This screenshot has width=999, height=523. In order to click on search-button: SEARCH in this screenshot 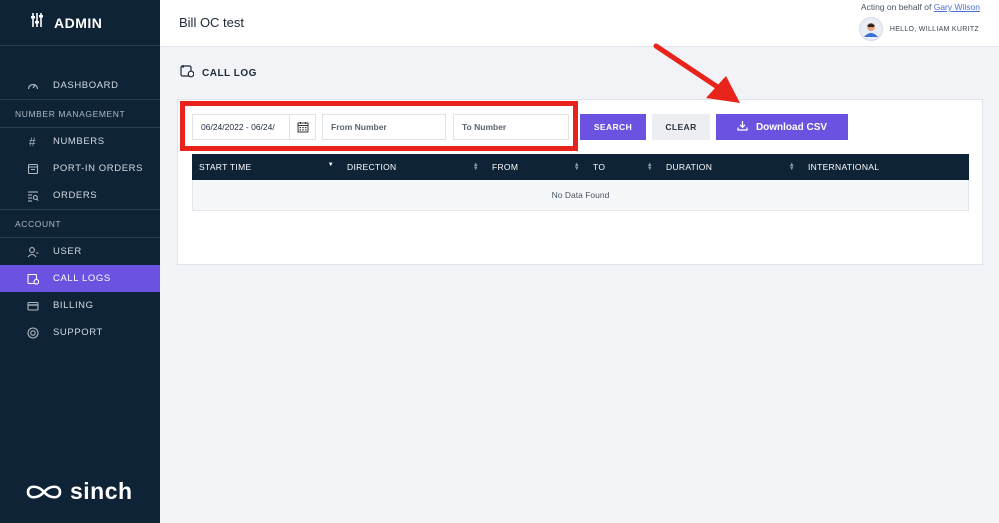, I will do `click(613, 127)`.